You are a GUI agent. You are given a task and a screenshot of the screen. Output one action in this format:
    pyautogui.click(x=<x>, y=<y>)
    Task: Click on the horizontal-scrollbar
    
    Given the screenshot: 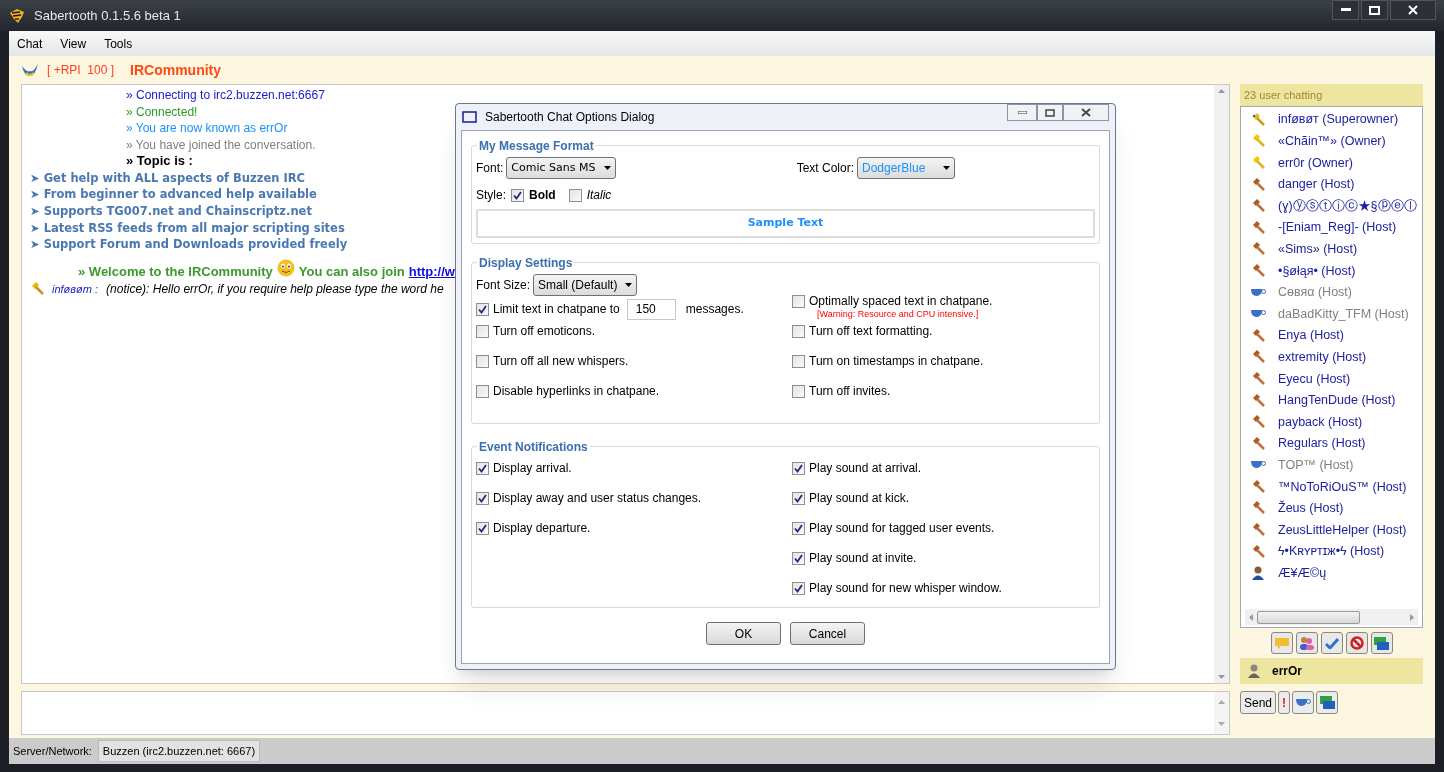 What is the action you would take?
    pyautogui.click(x=1331, y=617)
    